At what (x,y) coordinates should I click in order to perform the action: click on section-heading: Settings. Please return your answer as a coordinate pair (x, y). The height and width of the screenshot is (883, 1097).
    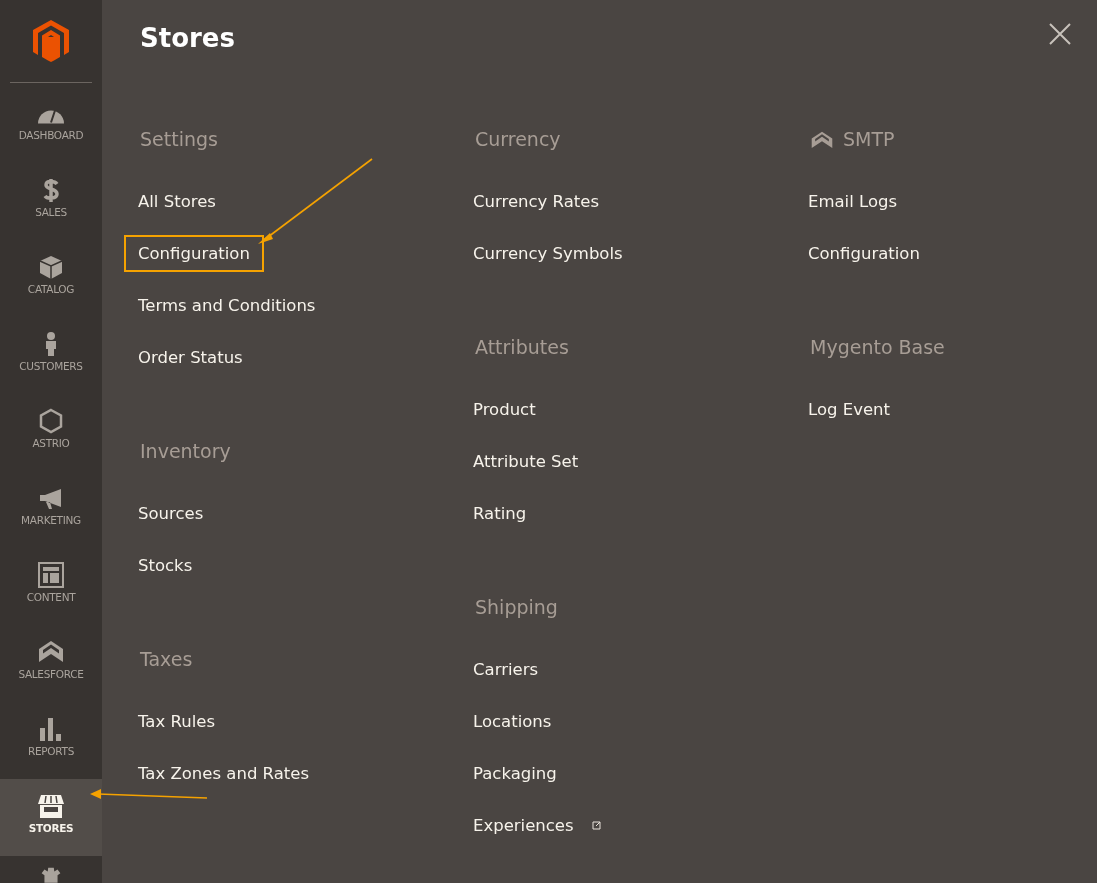
    Looking at the image, I should click on (179, 139).